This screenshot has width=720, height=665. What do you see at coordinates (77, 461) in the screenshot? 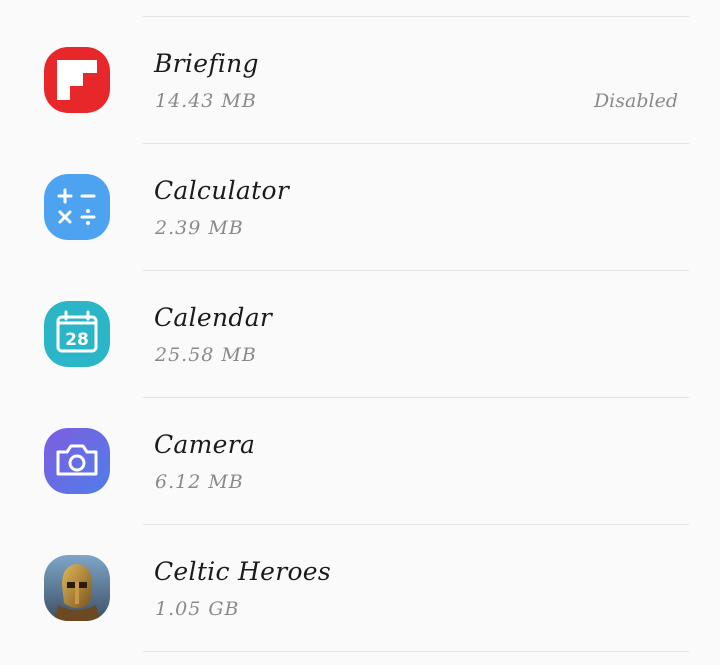
I see `camera-icon` at bounding box center [77, 461].